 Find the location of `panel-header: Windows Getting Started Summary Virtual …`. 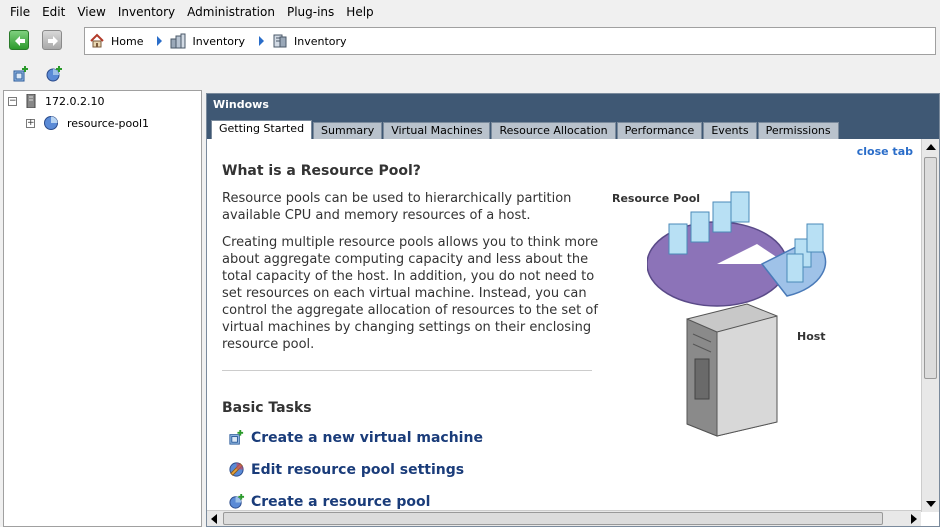

panel-header: Windows Getting Started Summary Virtual … is located at coordinates (573, 116).